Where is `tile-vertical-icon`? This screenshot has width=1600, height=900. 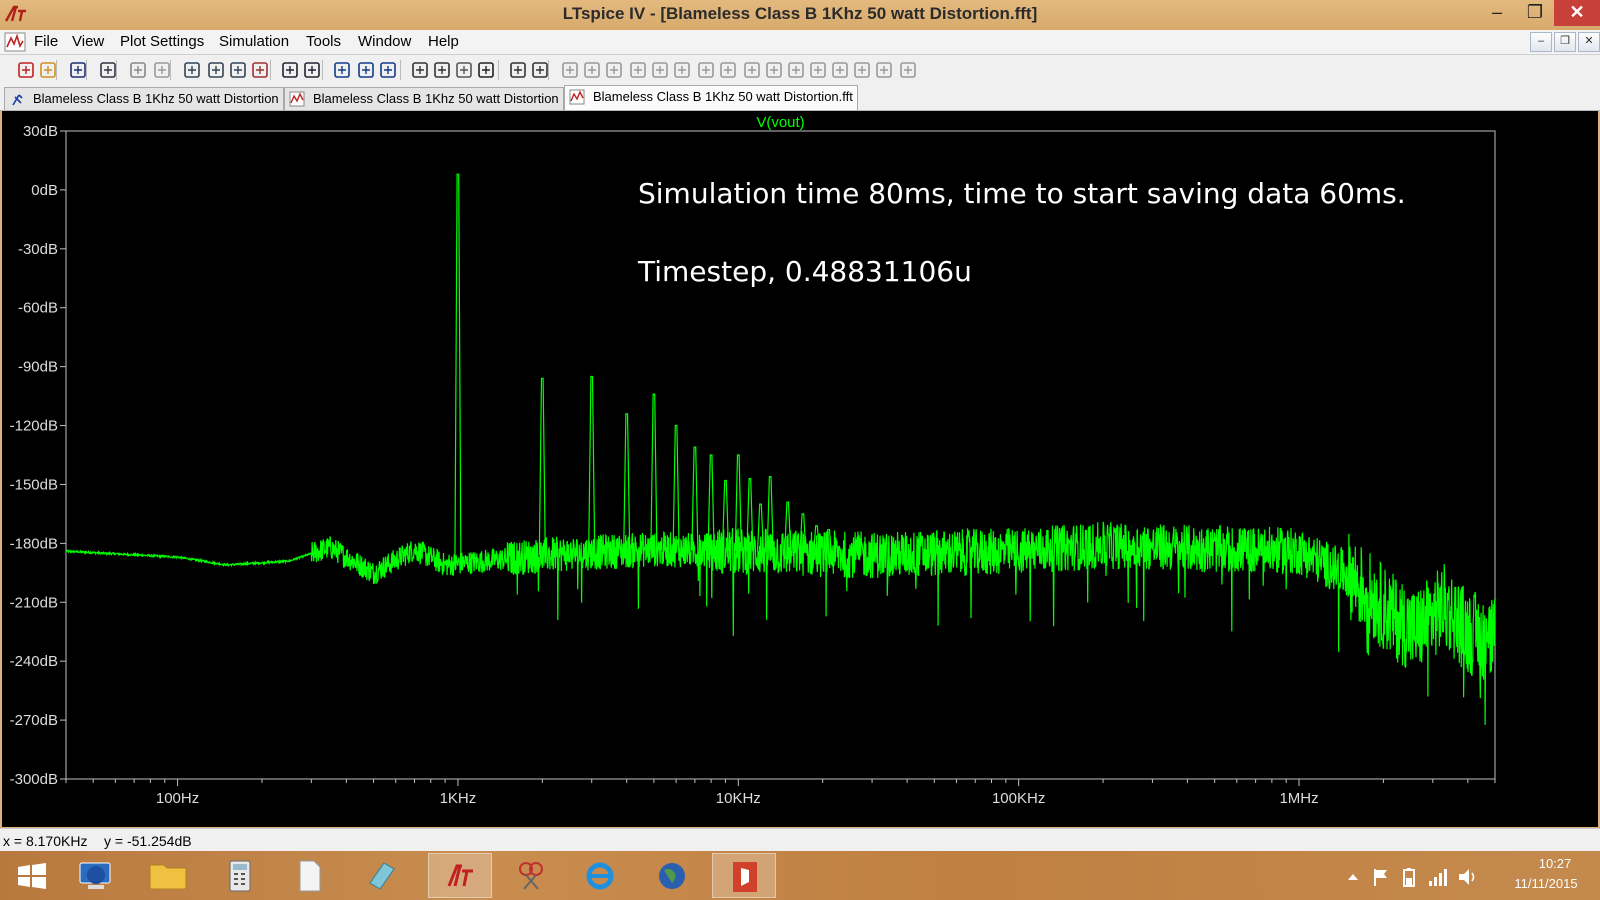
tile-vertical-icon is located at coordinates (388, 70).